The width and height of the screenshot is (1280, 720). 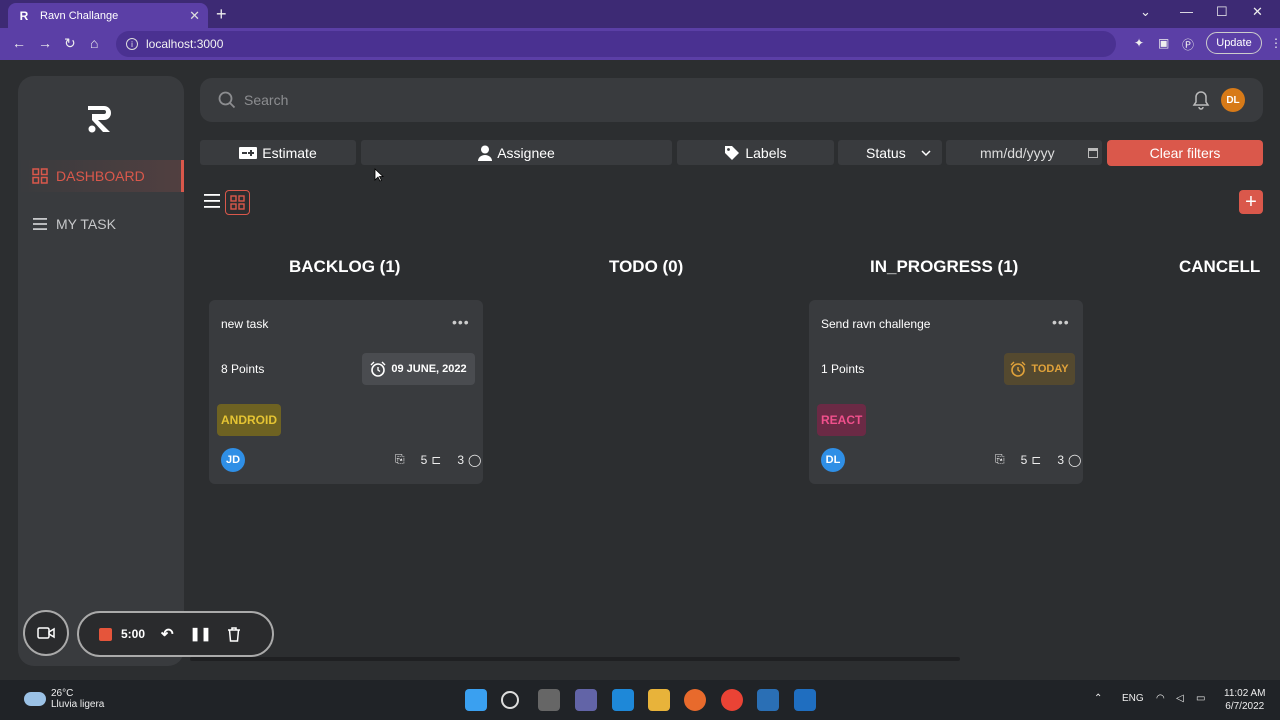 I want to click on start-icon, so click(x=476, y=700).